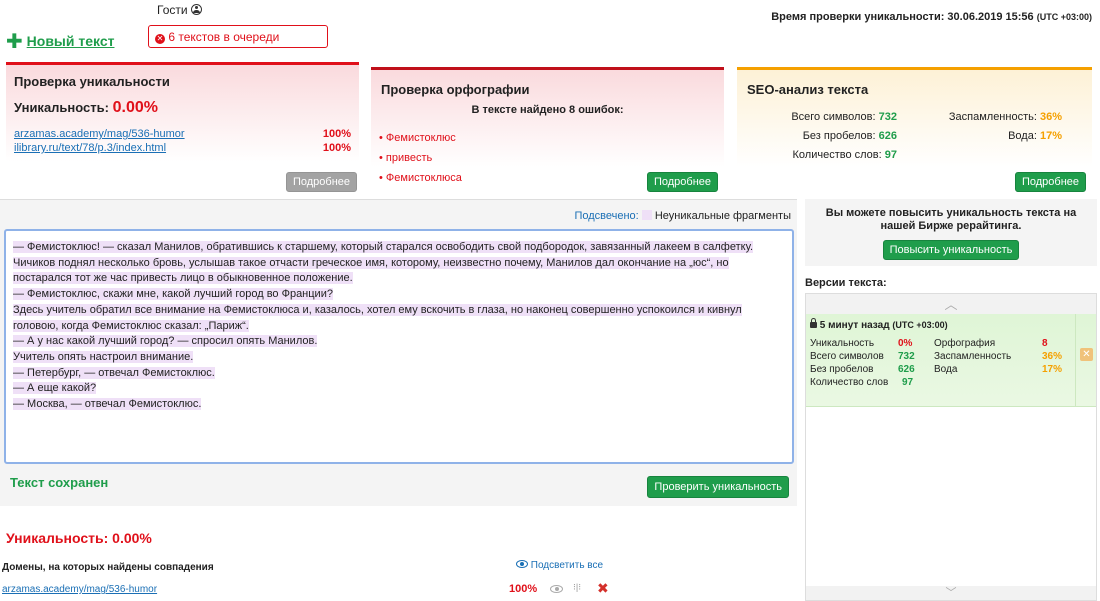 This screenshot has height=601, width=1100. What do you see at coordinates (420, 158) in the screenshot?
I see `spelling-error: • привесть` at bounding box center [420, 158].